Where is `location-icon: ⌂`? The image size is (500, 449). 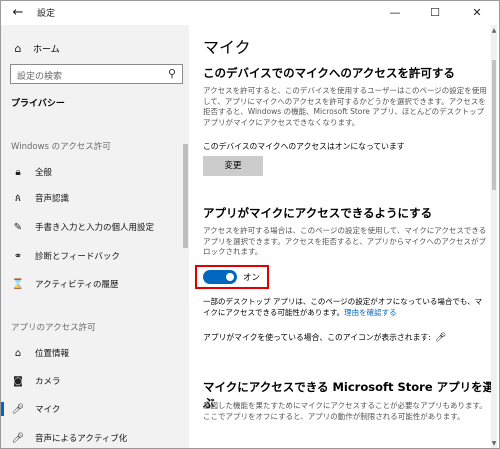 location-icon: ⌂ is located at coordinates (18, 353).